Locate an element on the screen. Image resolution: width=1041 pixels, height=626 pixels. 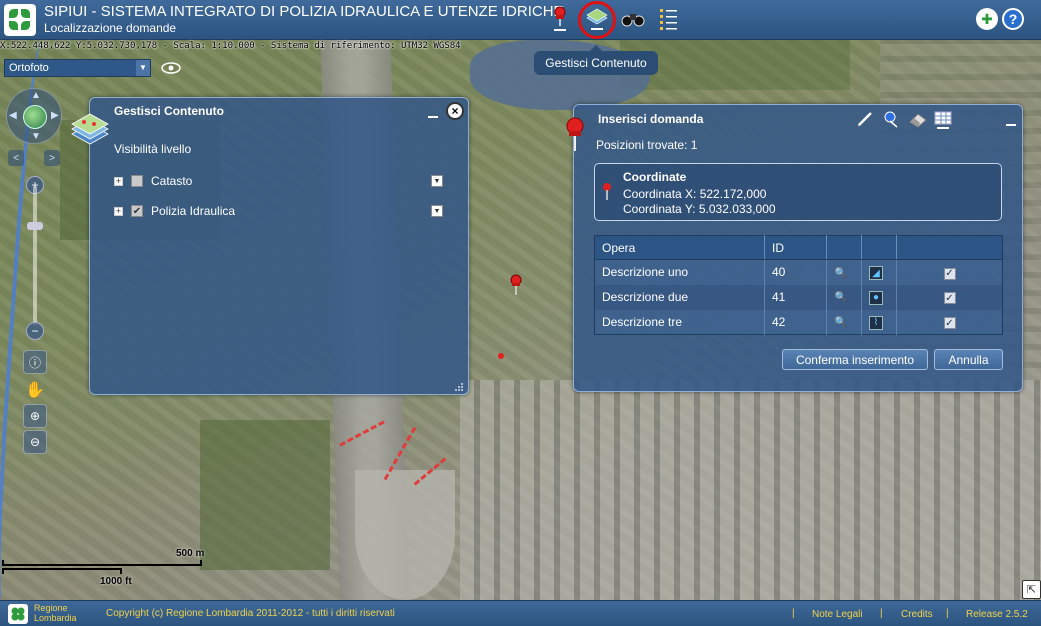
scale-metric-label: 500 m is located at coordinates (190, 553).